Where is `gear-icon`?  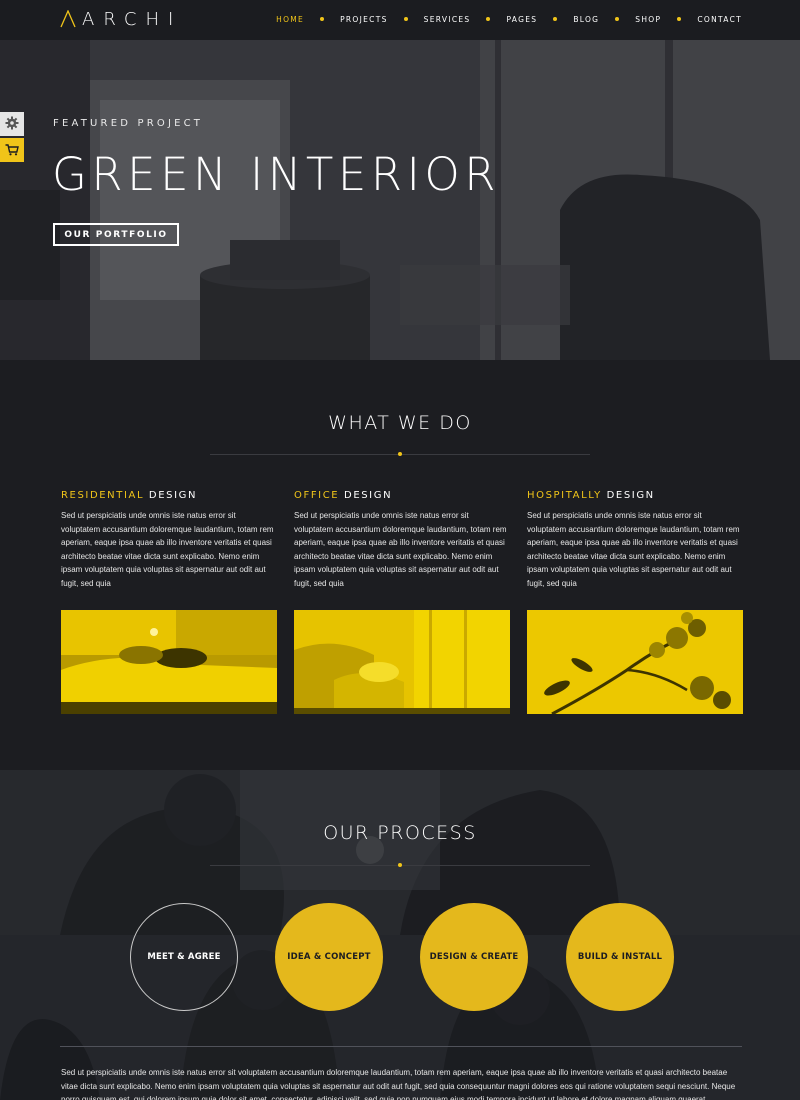 gear-icon is located at coordinates (12, 124).